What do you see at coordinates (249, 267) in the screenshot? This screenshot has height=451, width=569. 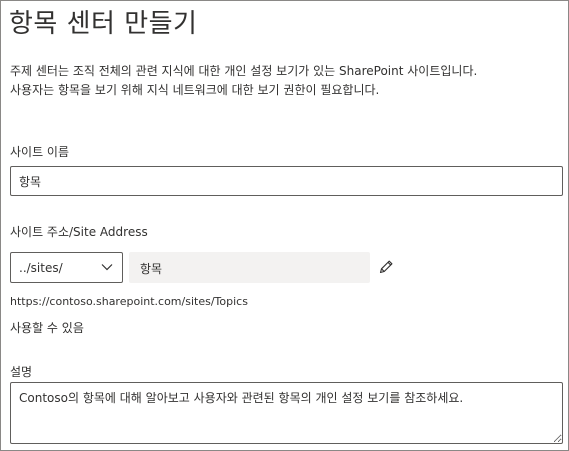 I see `site-url-segment: 항목` at bounding box center [249, 267].